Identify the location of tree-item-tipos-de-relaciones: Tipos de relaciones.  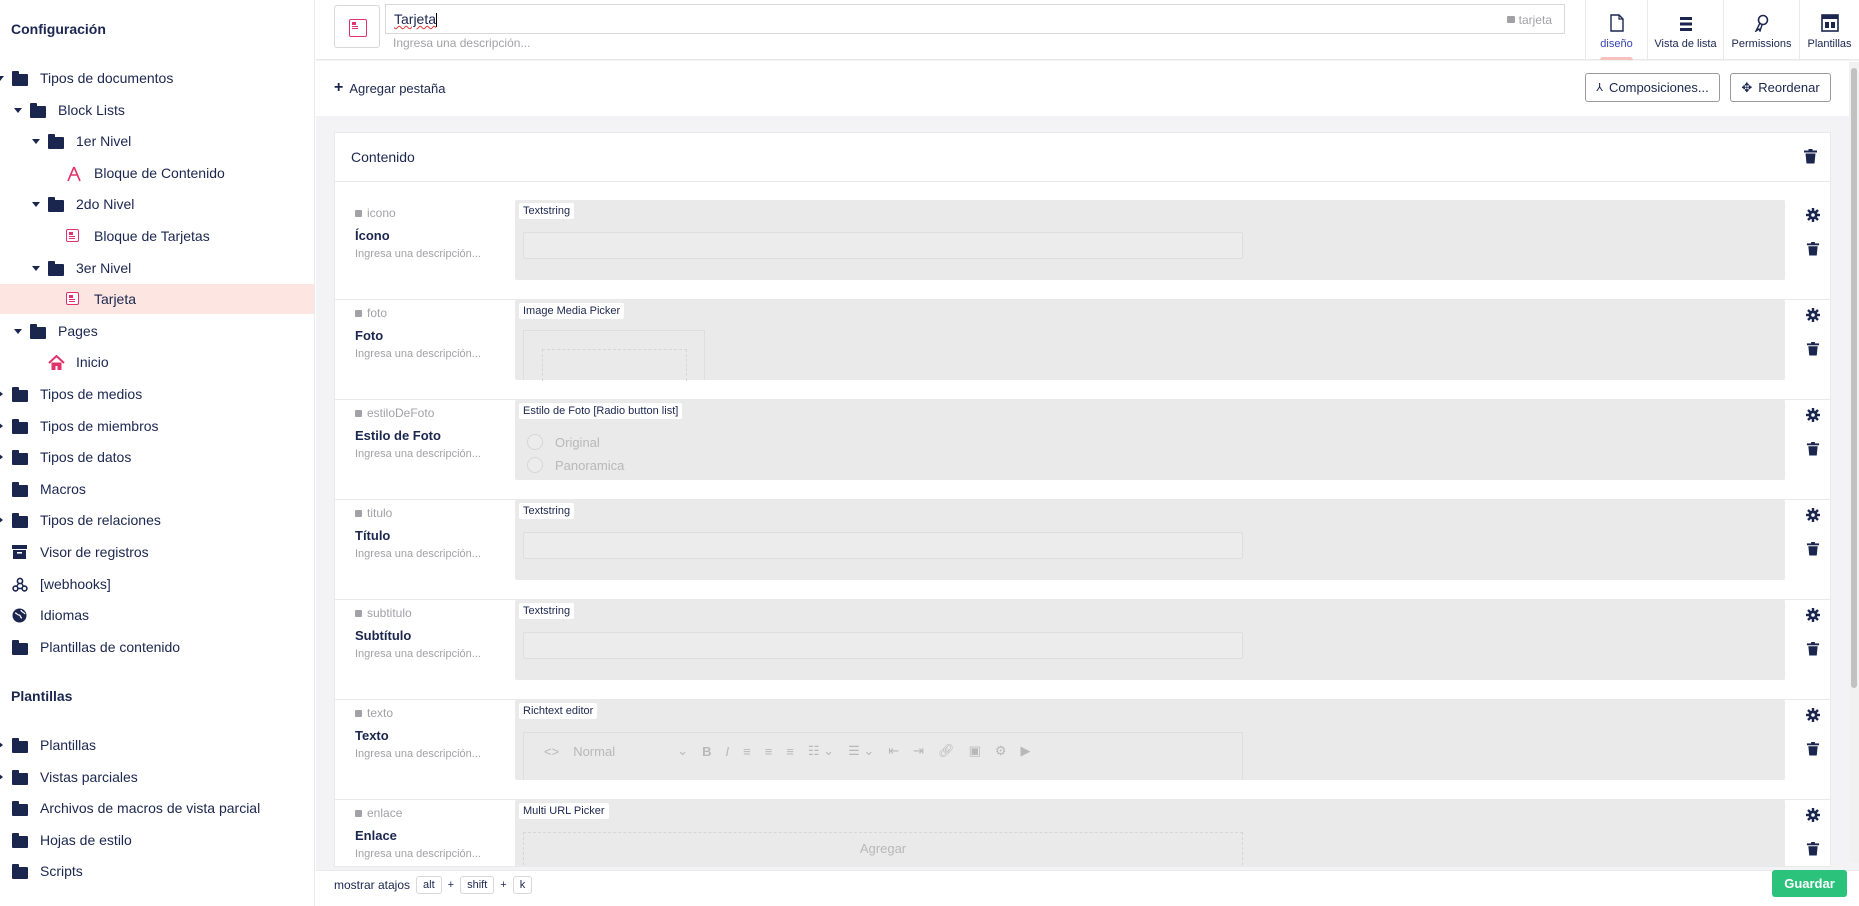
(157, 520).